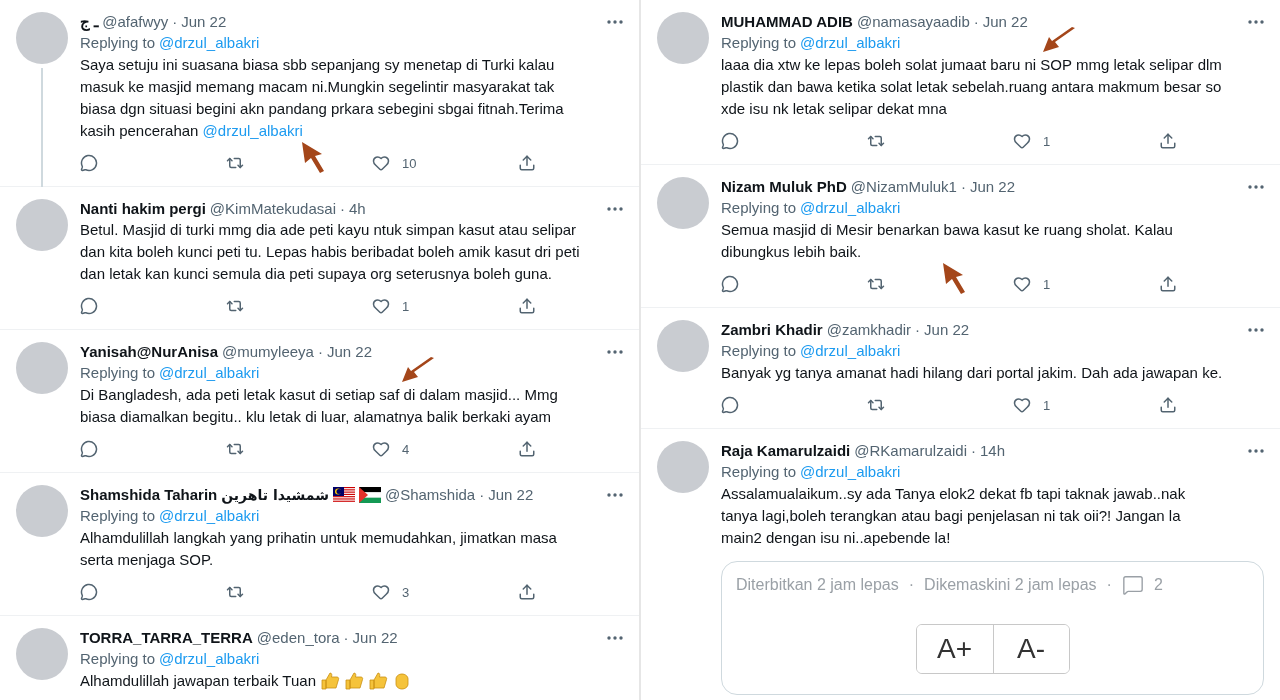  Describe the element at coordinates (135, 22) in the screenshot. I see `user-handle: @afafwyy` at that location.